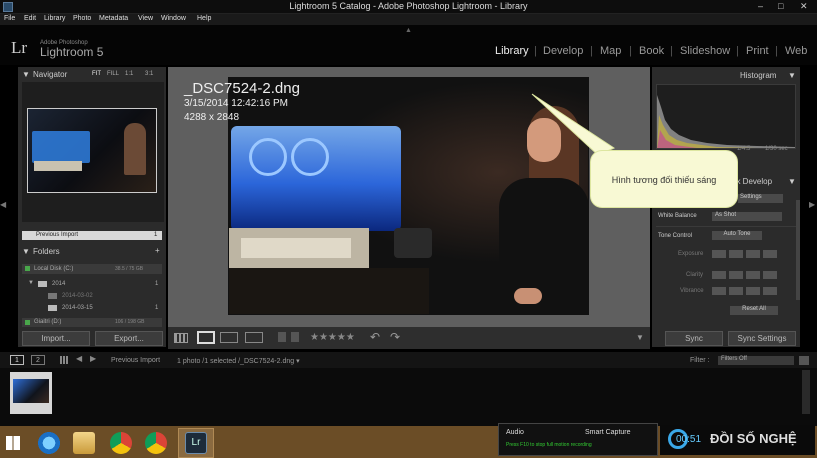  What do you see at coordinates (515, 432) in the screenshot?
I see `recorder-audio: Audio` at bounding box center [515, 432].